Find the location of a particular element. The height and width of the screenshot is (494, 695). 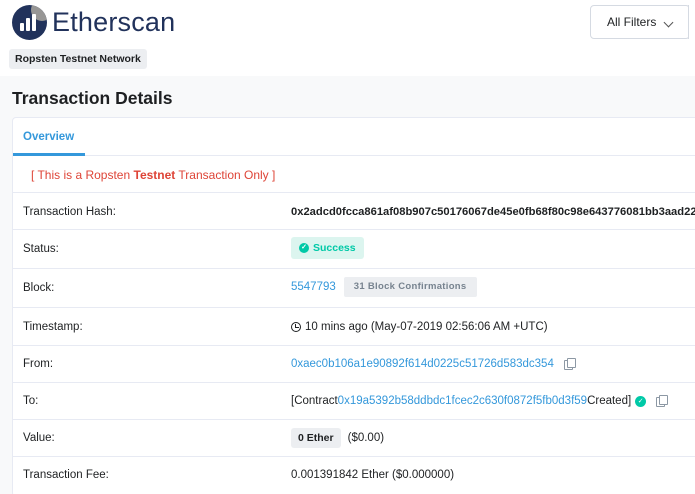

value-transaction-fee: 0.001391842 Ether ($0.000000) is located at coordinates (372, 475).